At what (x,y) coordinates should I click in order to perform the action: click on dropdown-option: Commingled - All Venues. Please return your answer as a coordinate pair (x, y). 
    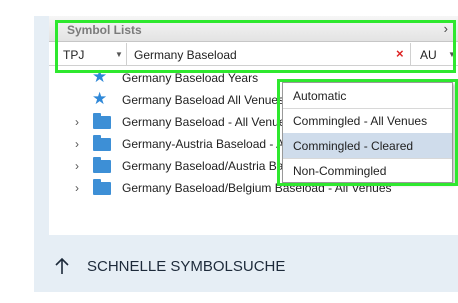
    Looking at the image, I should click on (367, 120).